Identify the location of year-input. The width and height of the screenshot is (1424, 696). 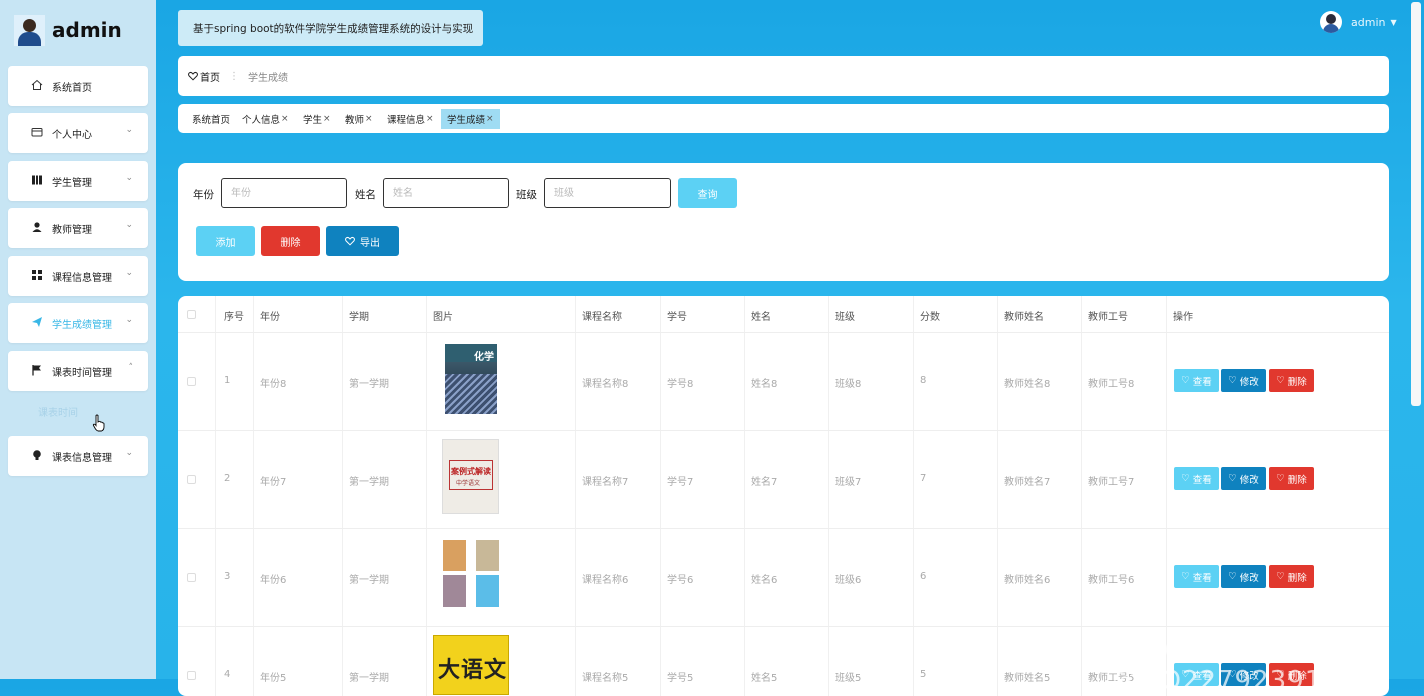
(284, 193).